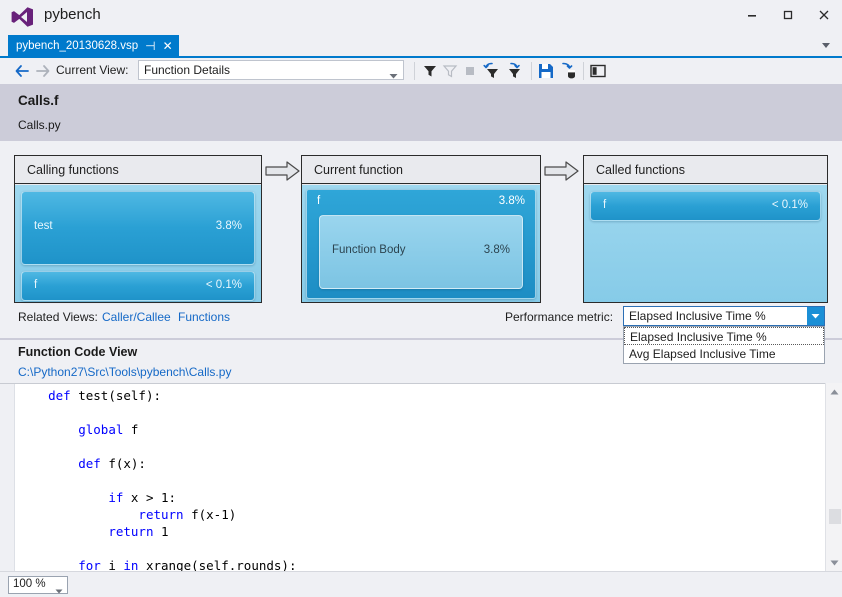  What do you see at coordinates (834, 562) in the screenshot?
I see `scroll-down-icon` at bounding box center [834, 562].